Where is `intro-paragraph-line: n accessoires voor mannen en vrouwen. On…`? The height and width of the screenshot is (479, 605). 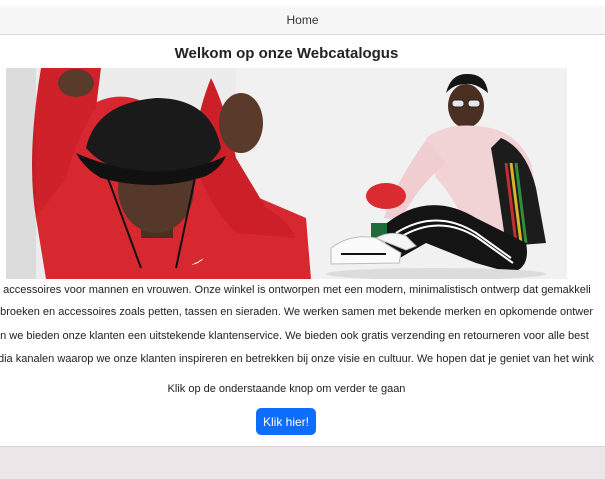
intro-paragraph-line: n accessoires voor mannen en vrouwen. On… is located at coordinates (295, 290).